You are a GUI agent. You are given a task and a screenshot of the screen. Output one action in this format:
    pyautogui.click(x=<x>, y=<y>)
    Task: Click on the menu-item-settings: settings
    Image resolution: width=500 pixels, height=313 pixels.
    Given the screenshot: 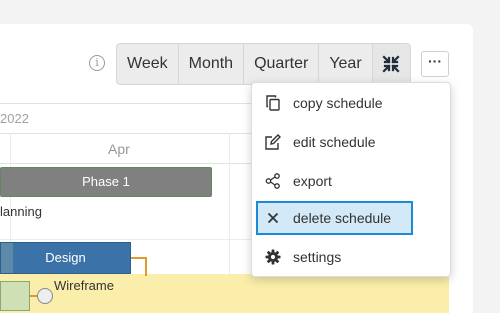 What is the action you would take?
    pyautogui.click(x=335, y=257)
    